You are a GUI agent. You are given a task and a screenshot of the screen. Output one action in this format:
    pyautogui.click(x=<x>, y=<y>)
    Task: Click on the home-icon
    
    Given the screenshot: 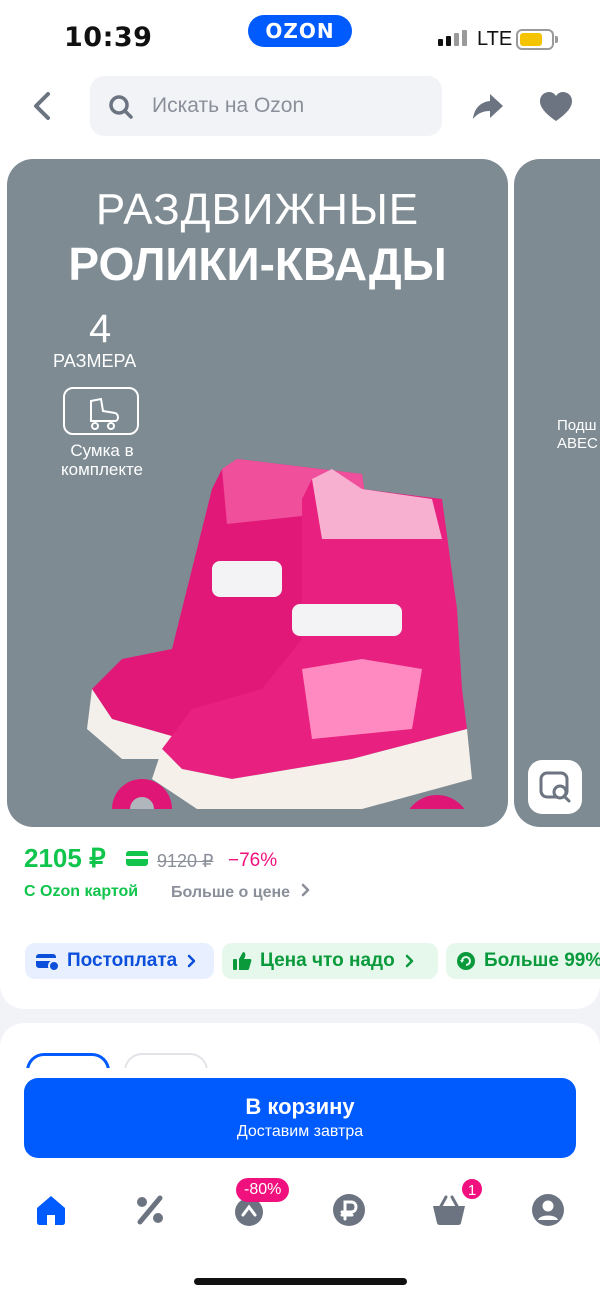 What is the action you would take?
    pyautogui.click(x=51, y=1210)
    